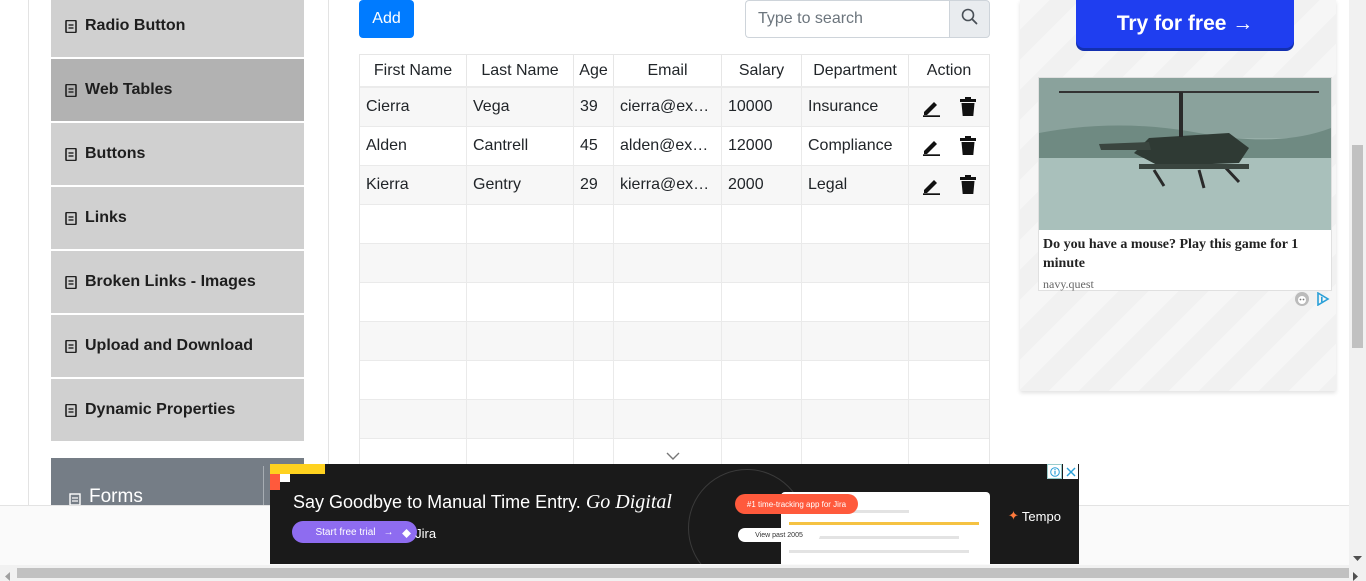 Image resolution: width=1366 pixels, height=581 pixels. I want to click on search-icon, so click(969, 19).